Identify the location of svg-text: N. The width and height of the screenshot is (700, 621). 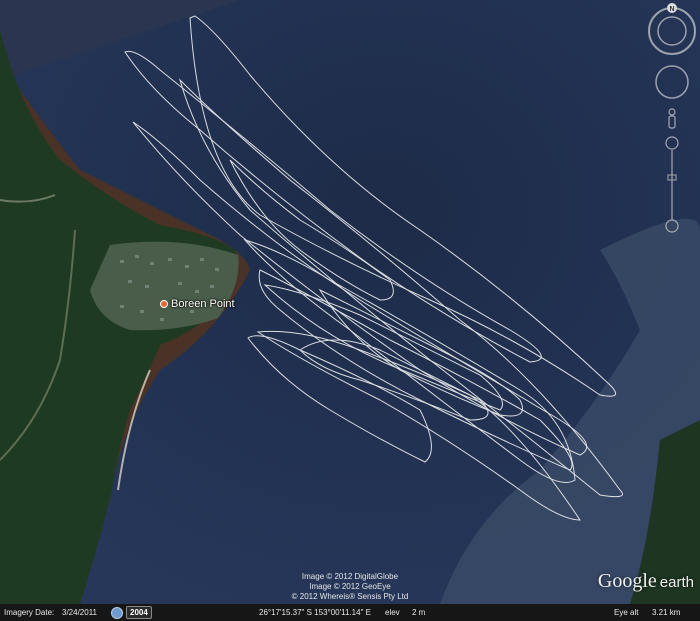
(671, 9).